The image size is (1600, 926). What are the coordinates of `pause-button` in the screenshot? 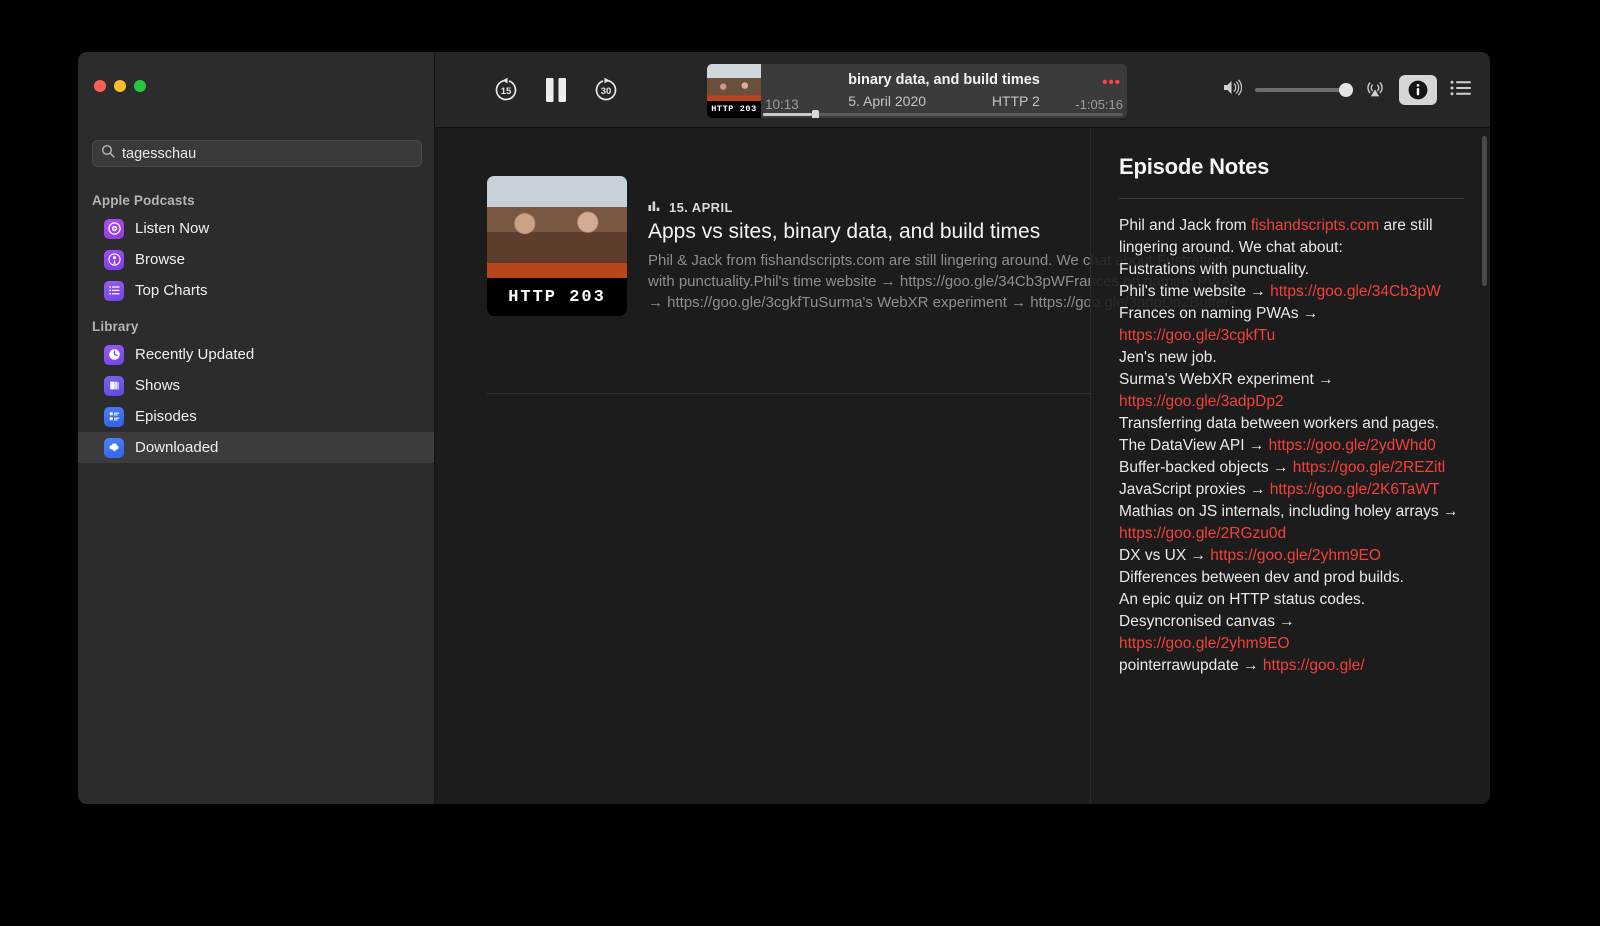 It's located at (556, 90).